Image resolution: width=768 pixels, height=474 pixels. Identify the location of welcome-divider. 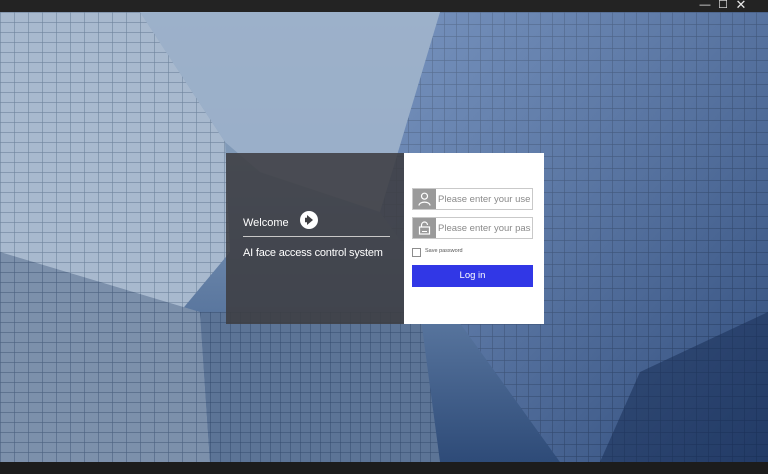
(316, 236).